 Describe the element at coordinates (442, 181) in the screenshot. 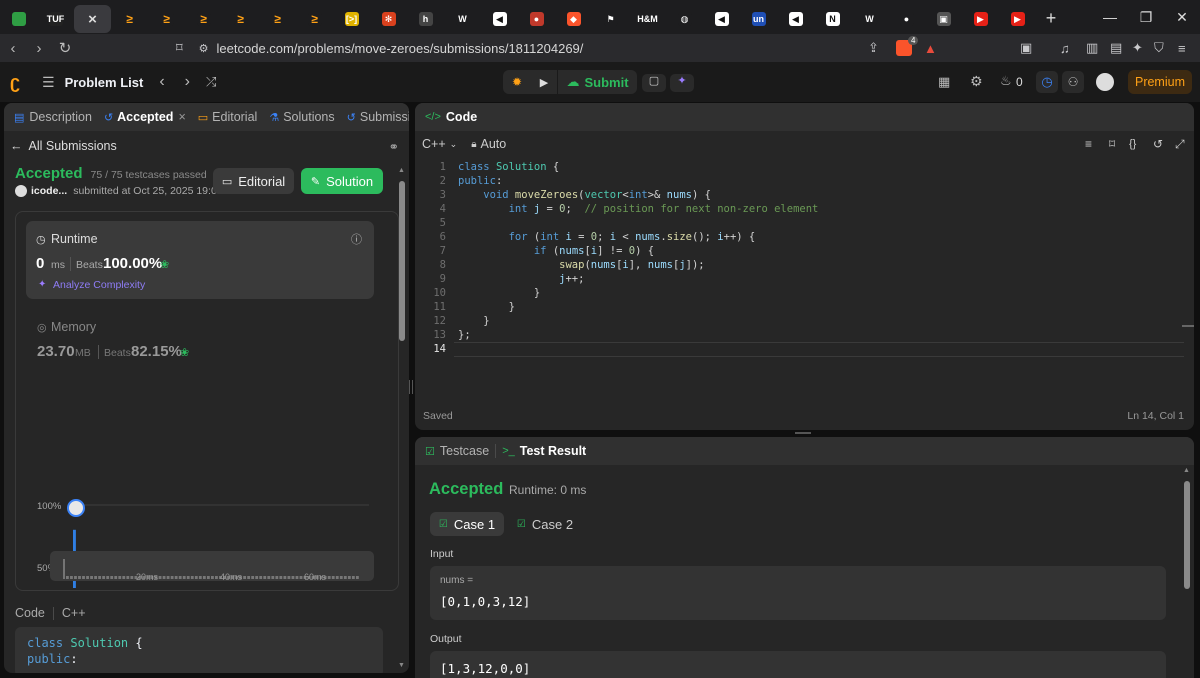

I see `line-number: 2` at that location.